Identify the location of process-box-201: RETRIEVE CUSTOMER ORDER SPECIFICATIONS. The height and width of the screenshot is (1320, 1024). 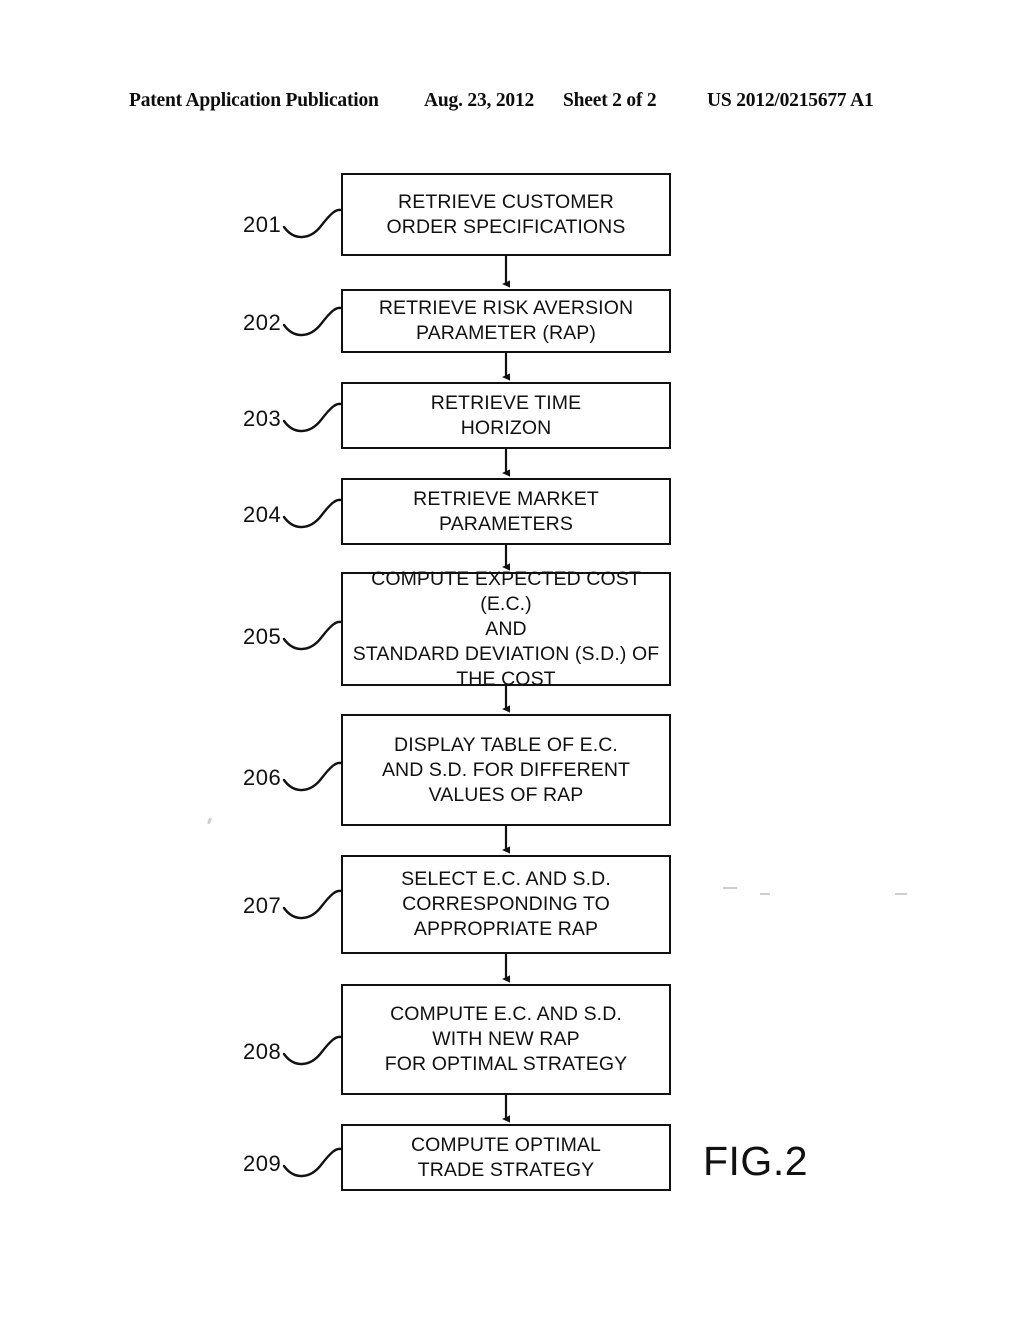
(506, 214).